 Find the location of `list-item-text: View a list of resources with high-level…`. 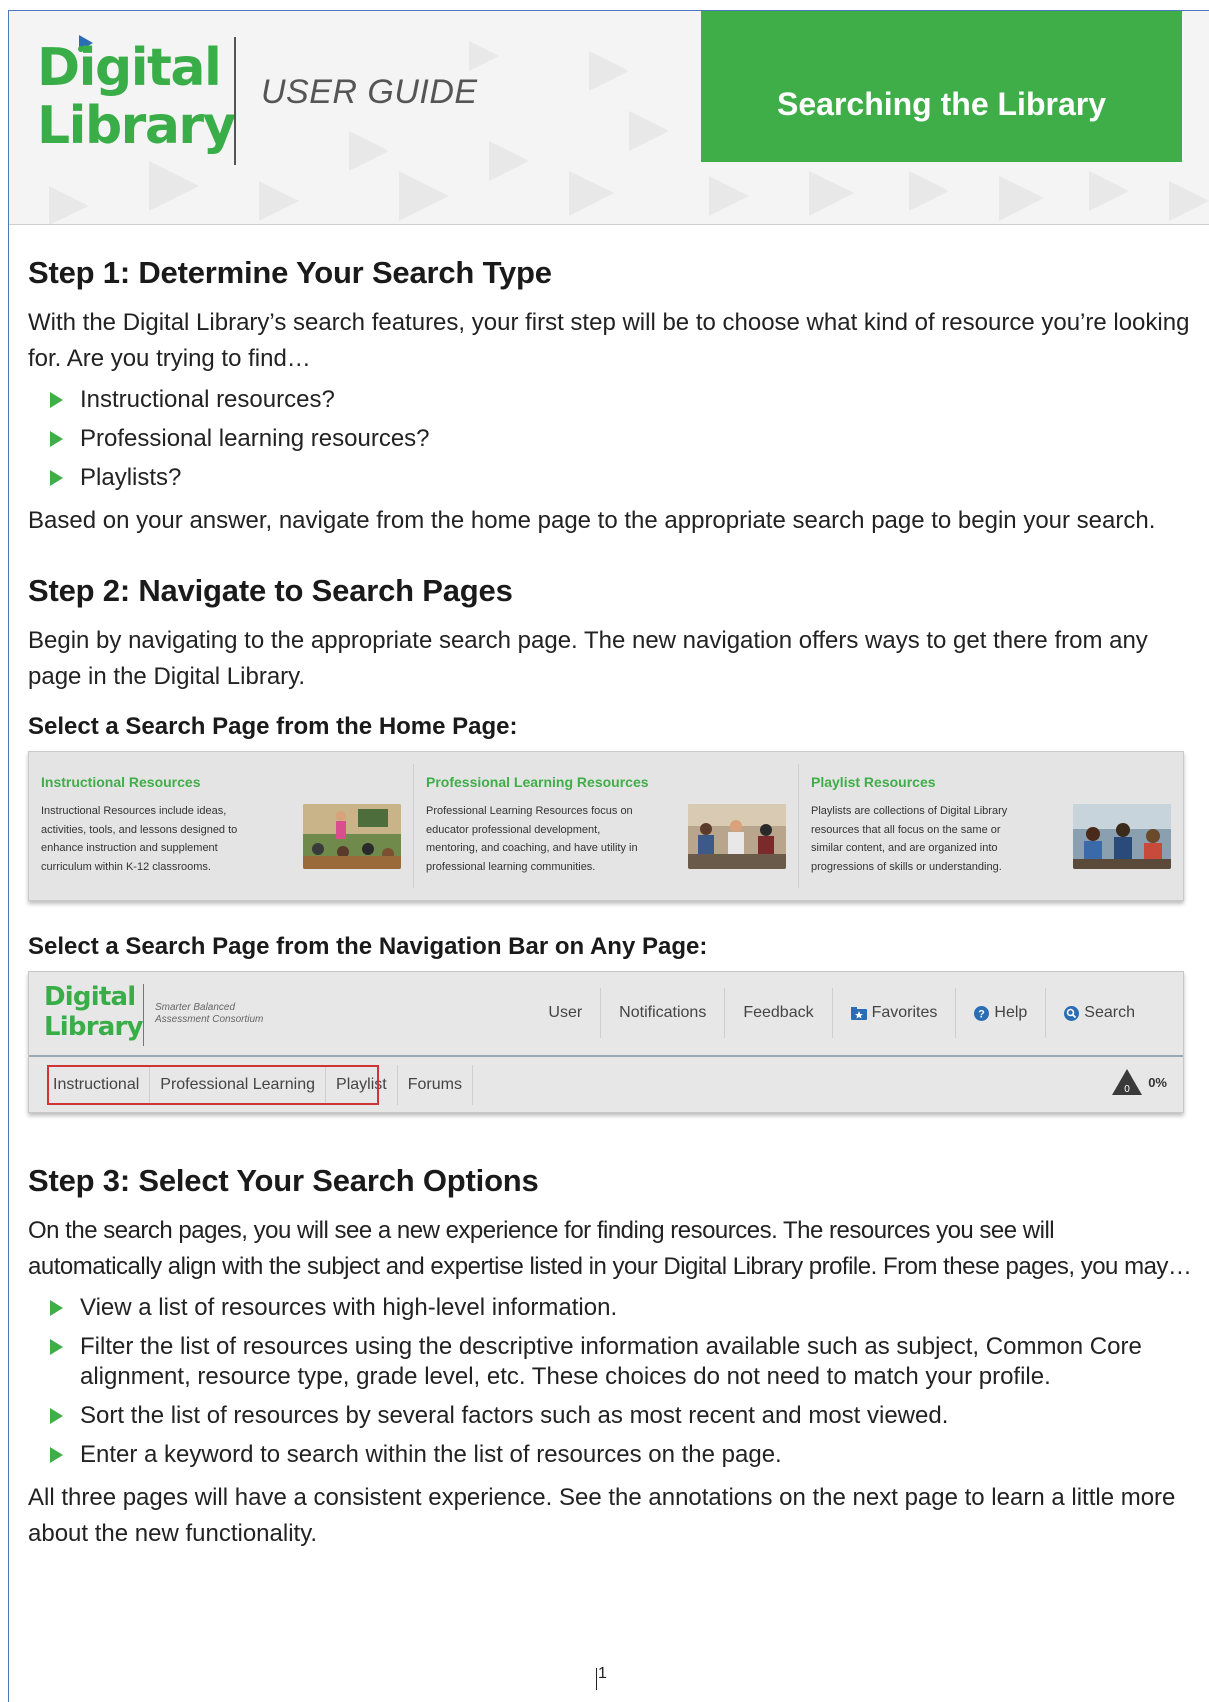

list-item-text: View a list of resources with high-level… is located at coordinates (349, 1307).